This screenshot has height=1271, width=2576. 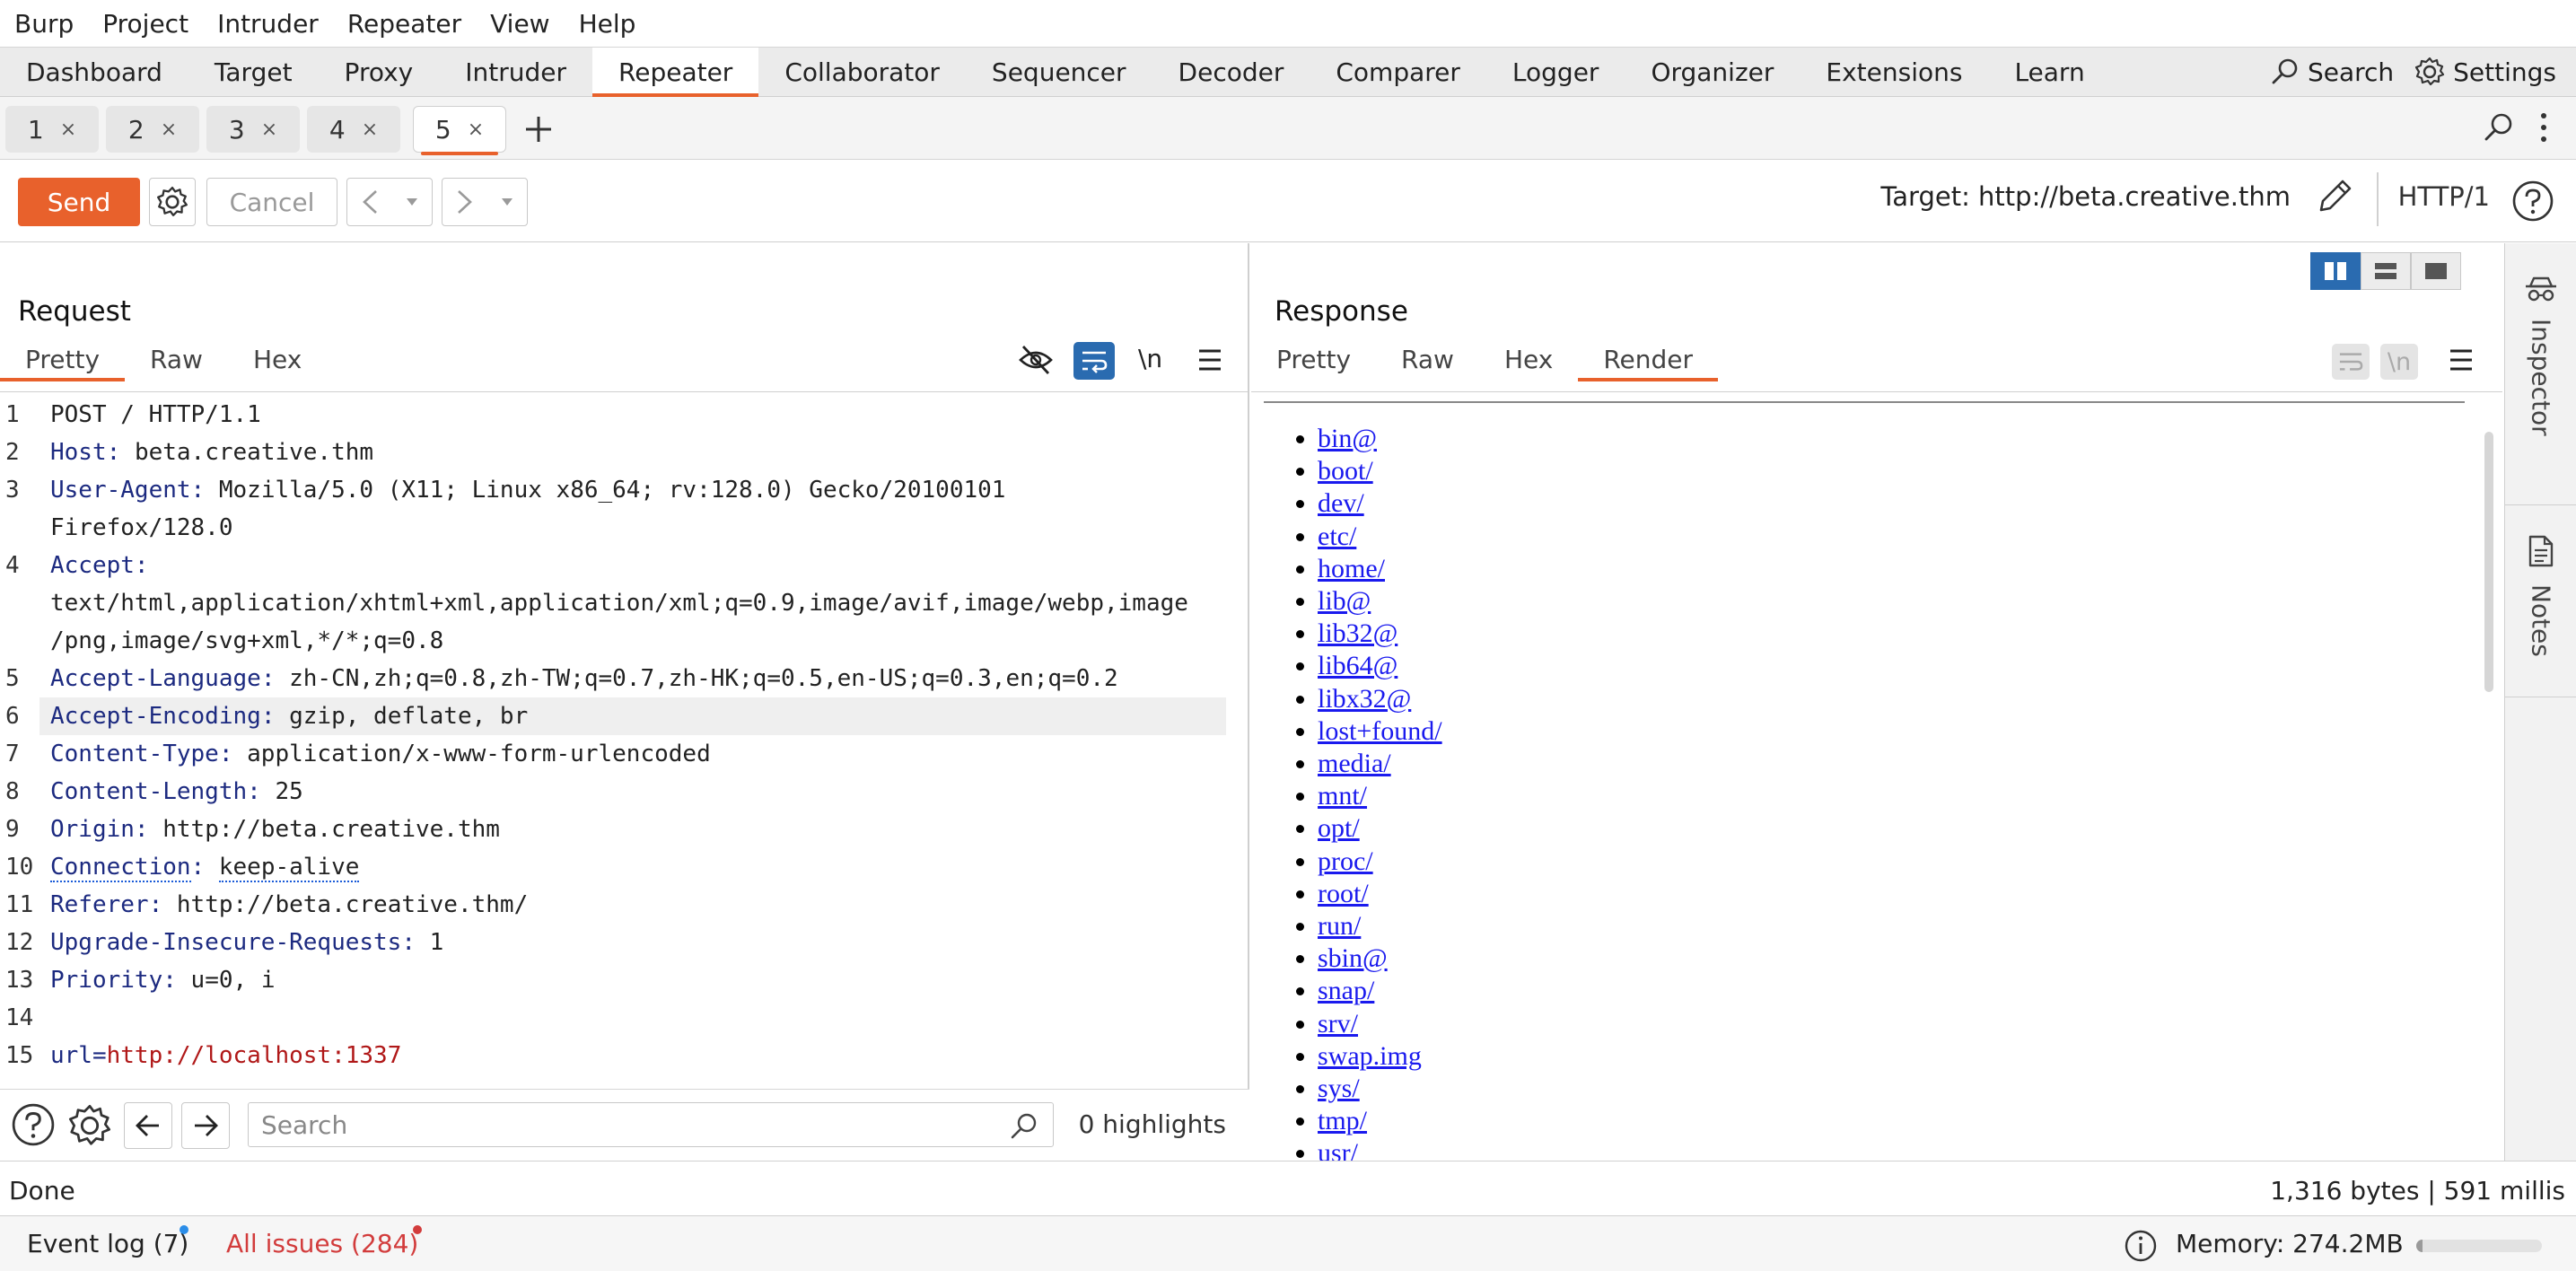 What do you see at coordinates (2479, 1246) in the screenshot?
I see `memory-bar` at bounding box center [2479, 1246].